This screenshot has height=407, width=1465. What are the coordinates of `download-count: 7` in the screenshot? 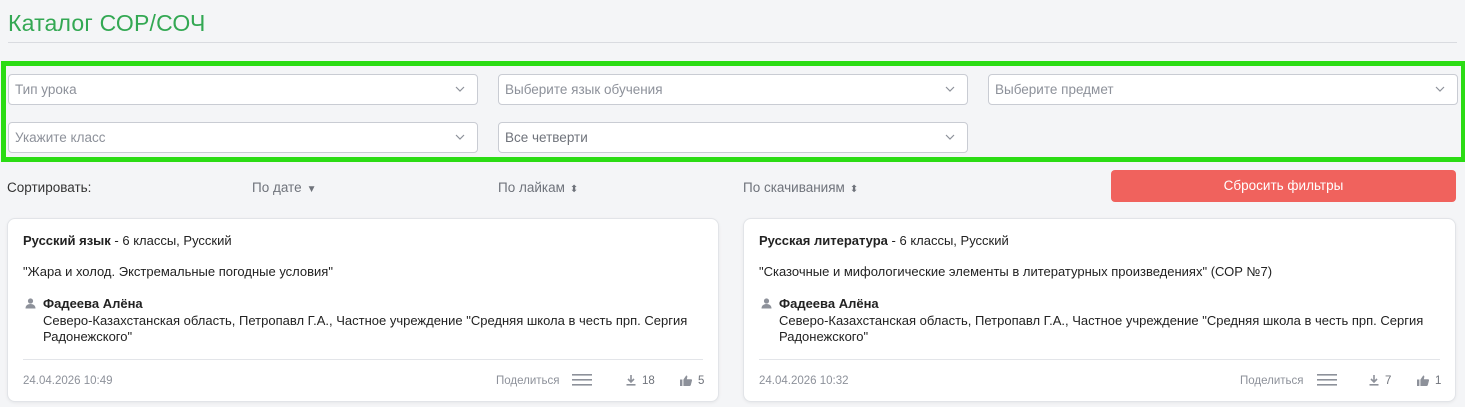 It's located at (1380, 382).